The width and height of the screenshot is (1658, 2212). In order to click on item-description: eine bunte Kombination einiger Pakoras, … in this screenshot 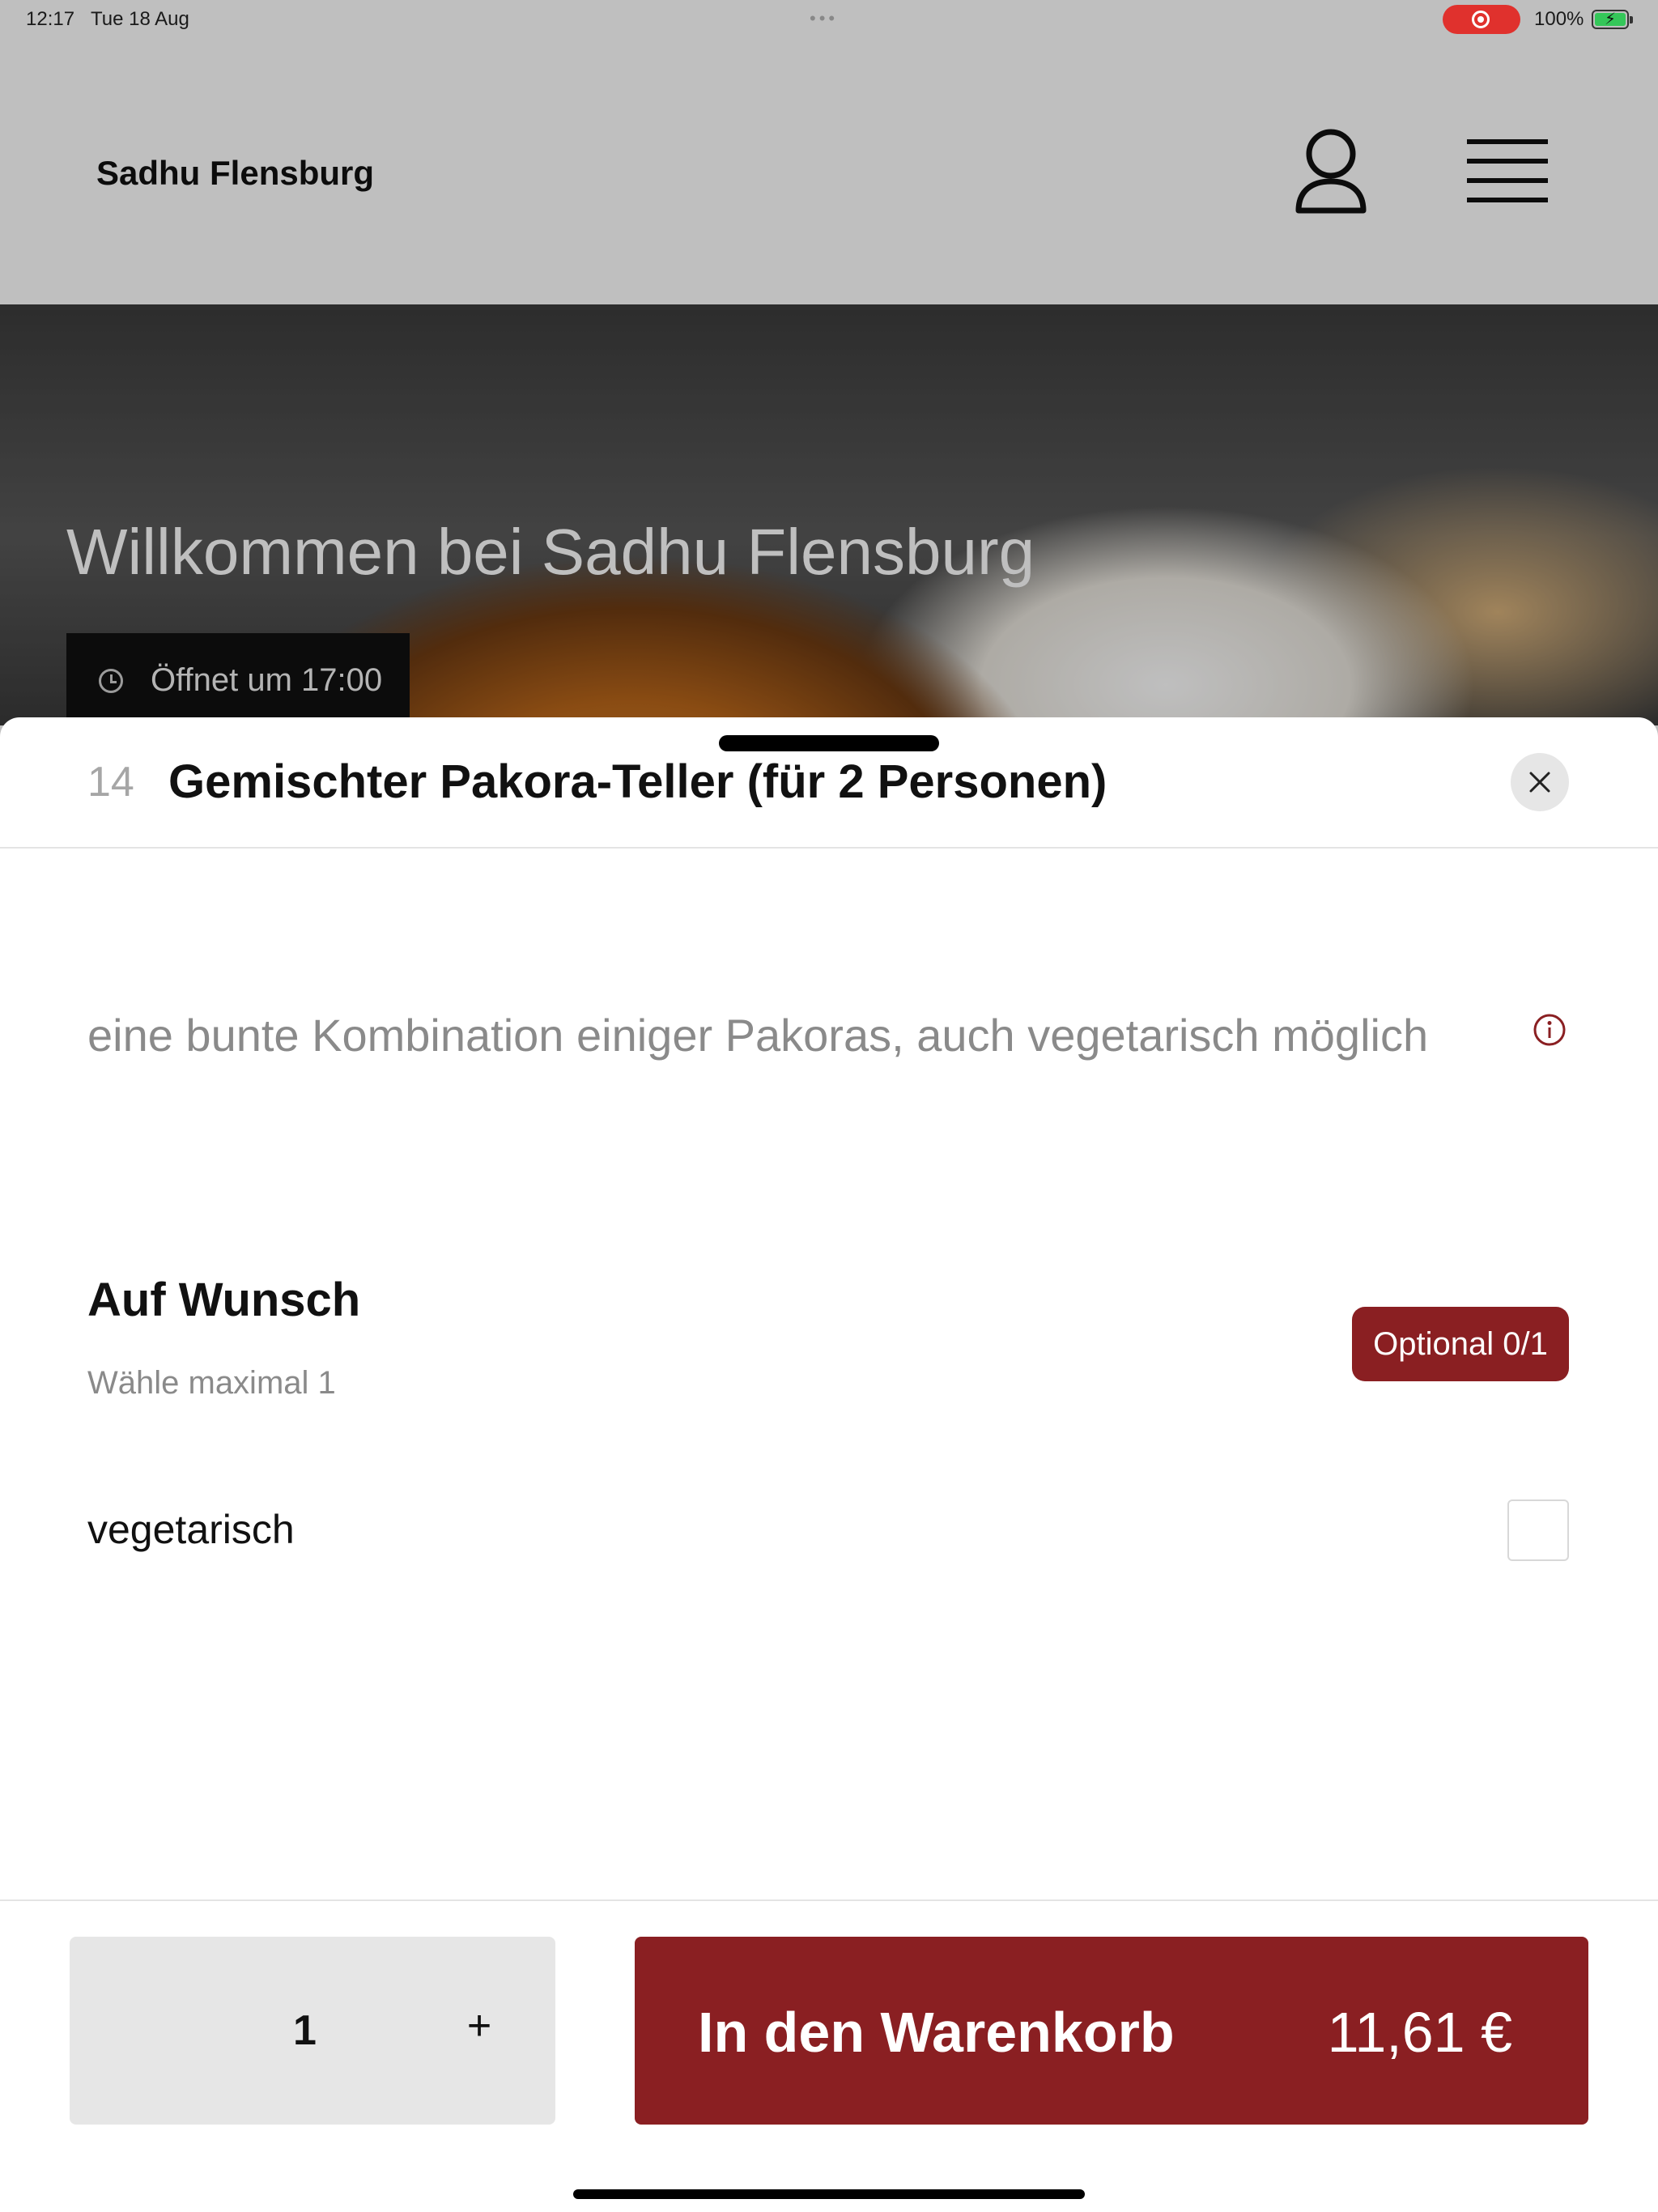, I will do `click(758, 1036)`.